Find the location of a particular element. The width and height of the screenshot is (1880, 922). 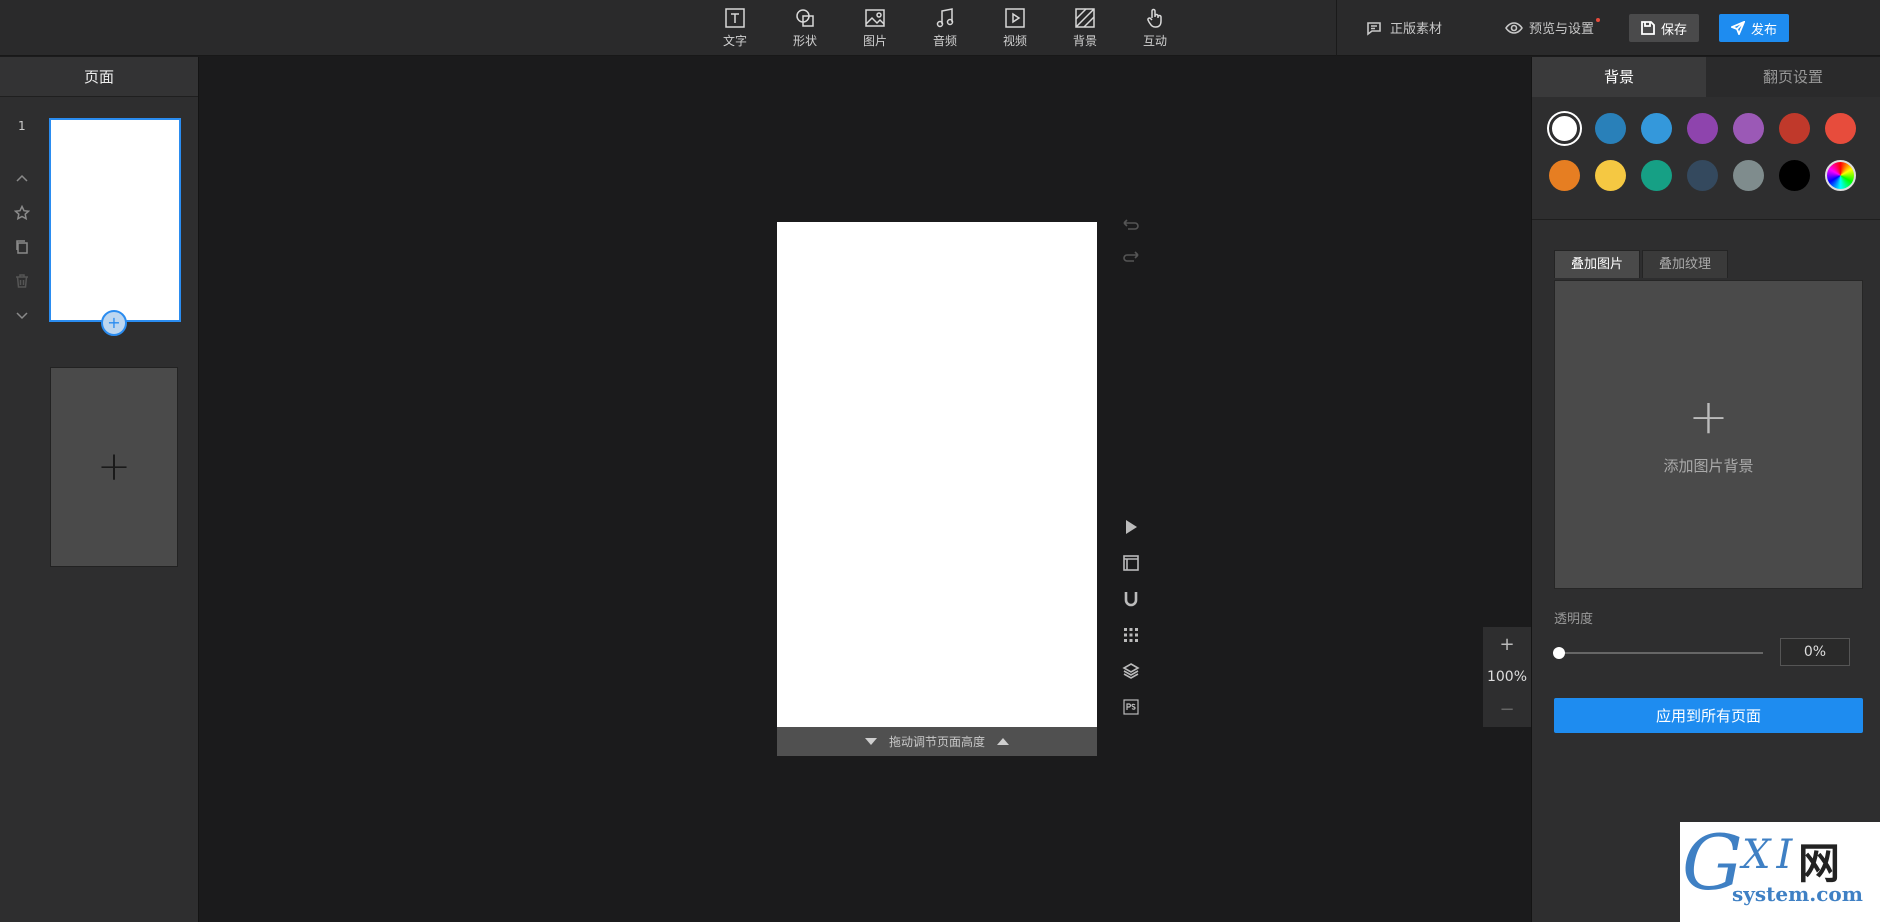

custom-color-picker is located at coordinates (1840, 175).